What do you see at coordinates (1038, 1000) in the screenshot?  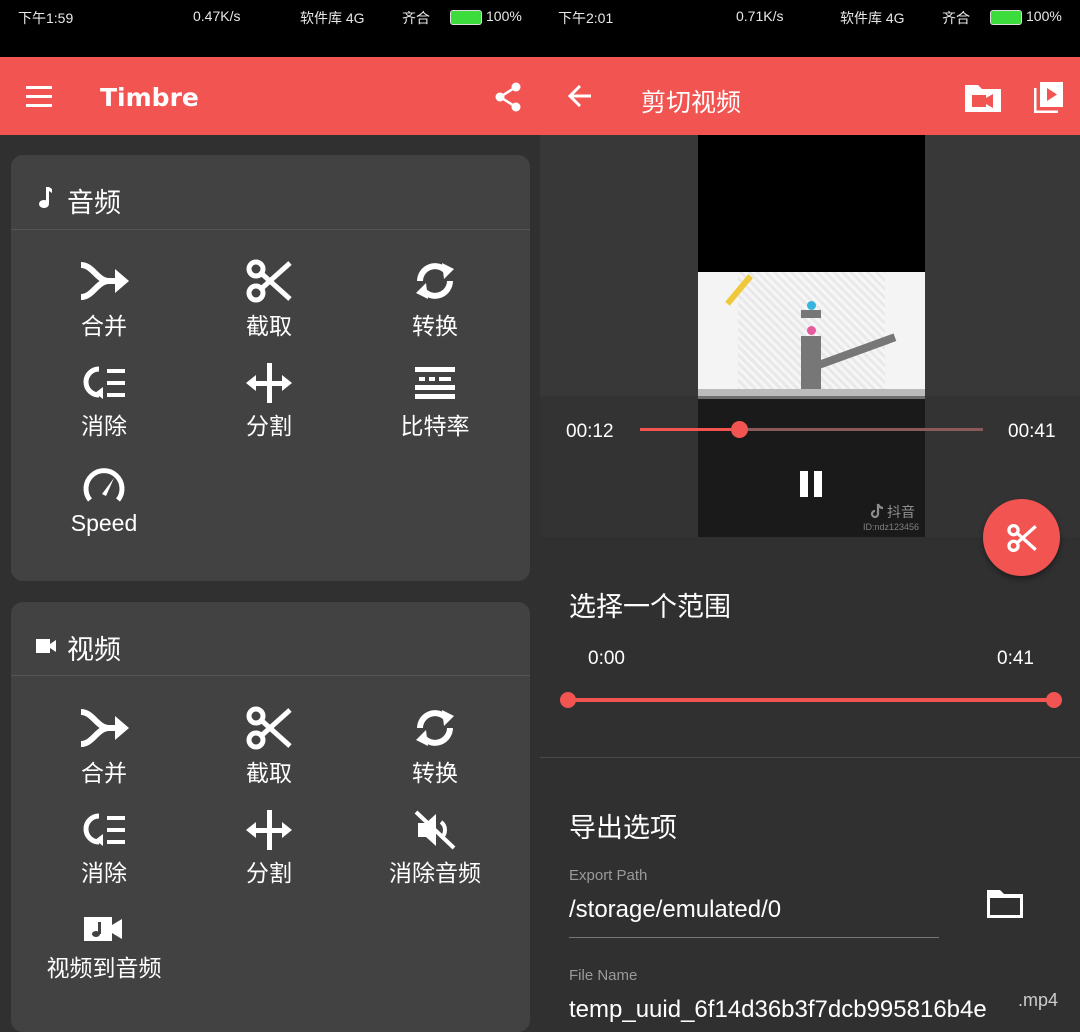 I see `file-extension-label: .mp4` at bounding box center [1038, 1000].